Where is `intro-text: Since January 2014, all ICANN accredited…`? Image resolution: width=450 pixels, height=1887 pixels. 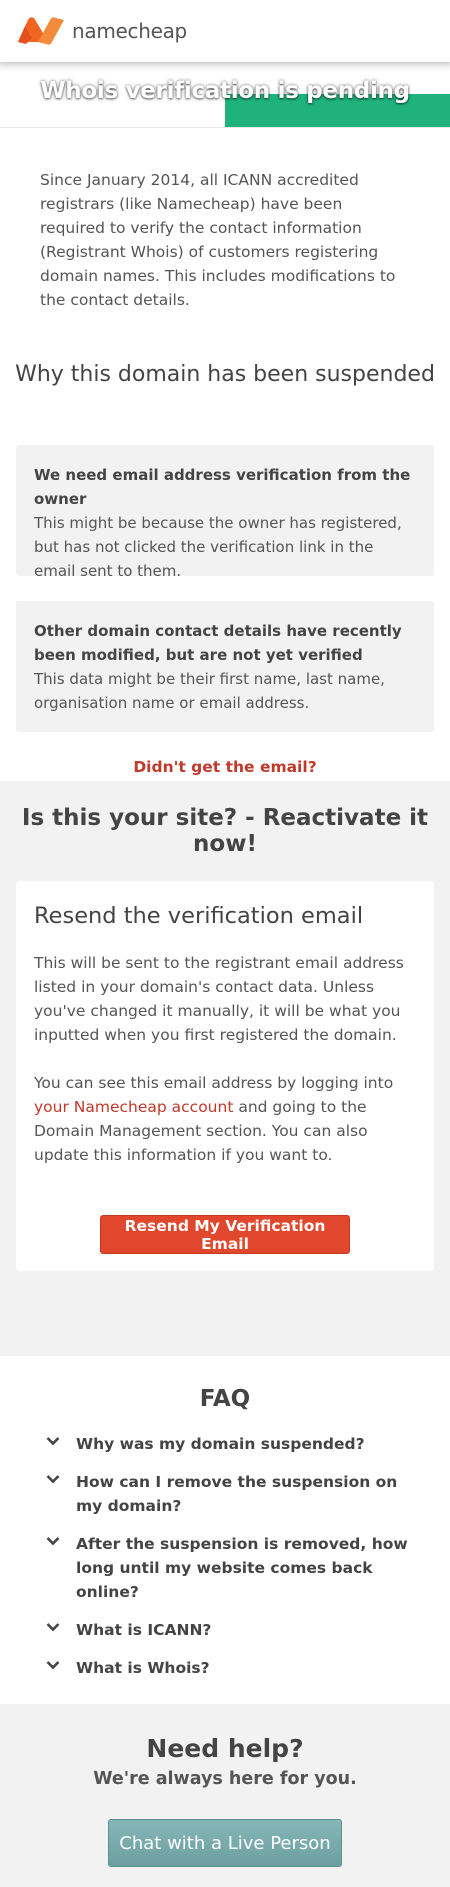 intro-text: Since January 2014, all ICANN accredited… is located at coordinates (218, 240).